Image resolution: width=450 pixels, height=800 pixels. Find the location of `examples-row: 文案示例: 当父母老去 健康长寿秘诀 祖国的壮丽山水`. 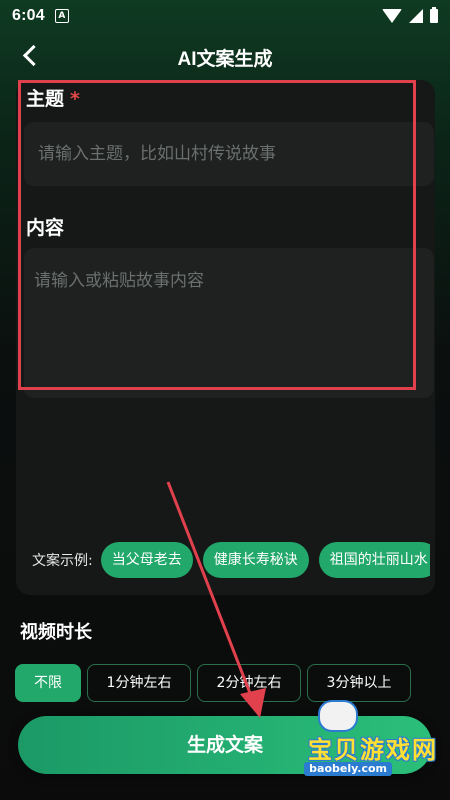

examples-row: 文案示例: 当父母老去 健康长寿秘诀 祖国的壮丽山水 is located at coordinates (231, 560).